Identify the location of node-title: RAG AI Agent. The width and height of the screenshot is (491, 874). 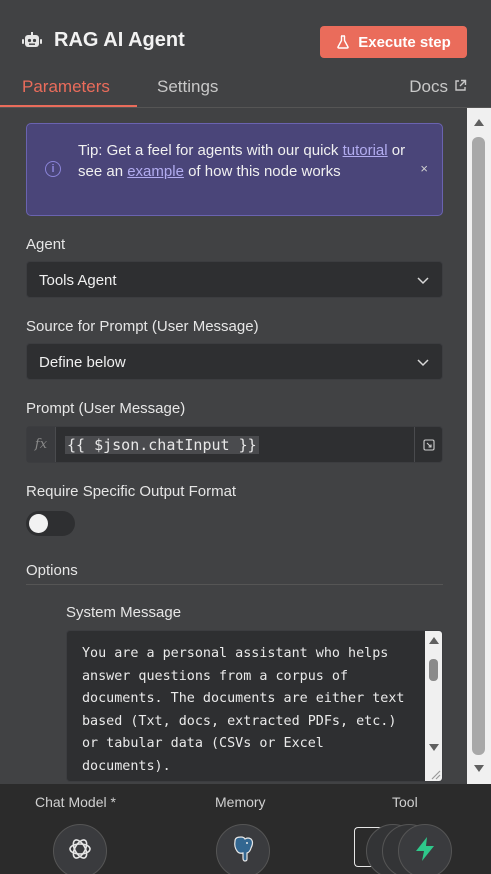
(119, 40).